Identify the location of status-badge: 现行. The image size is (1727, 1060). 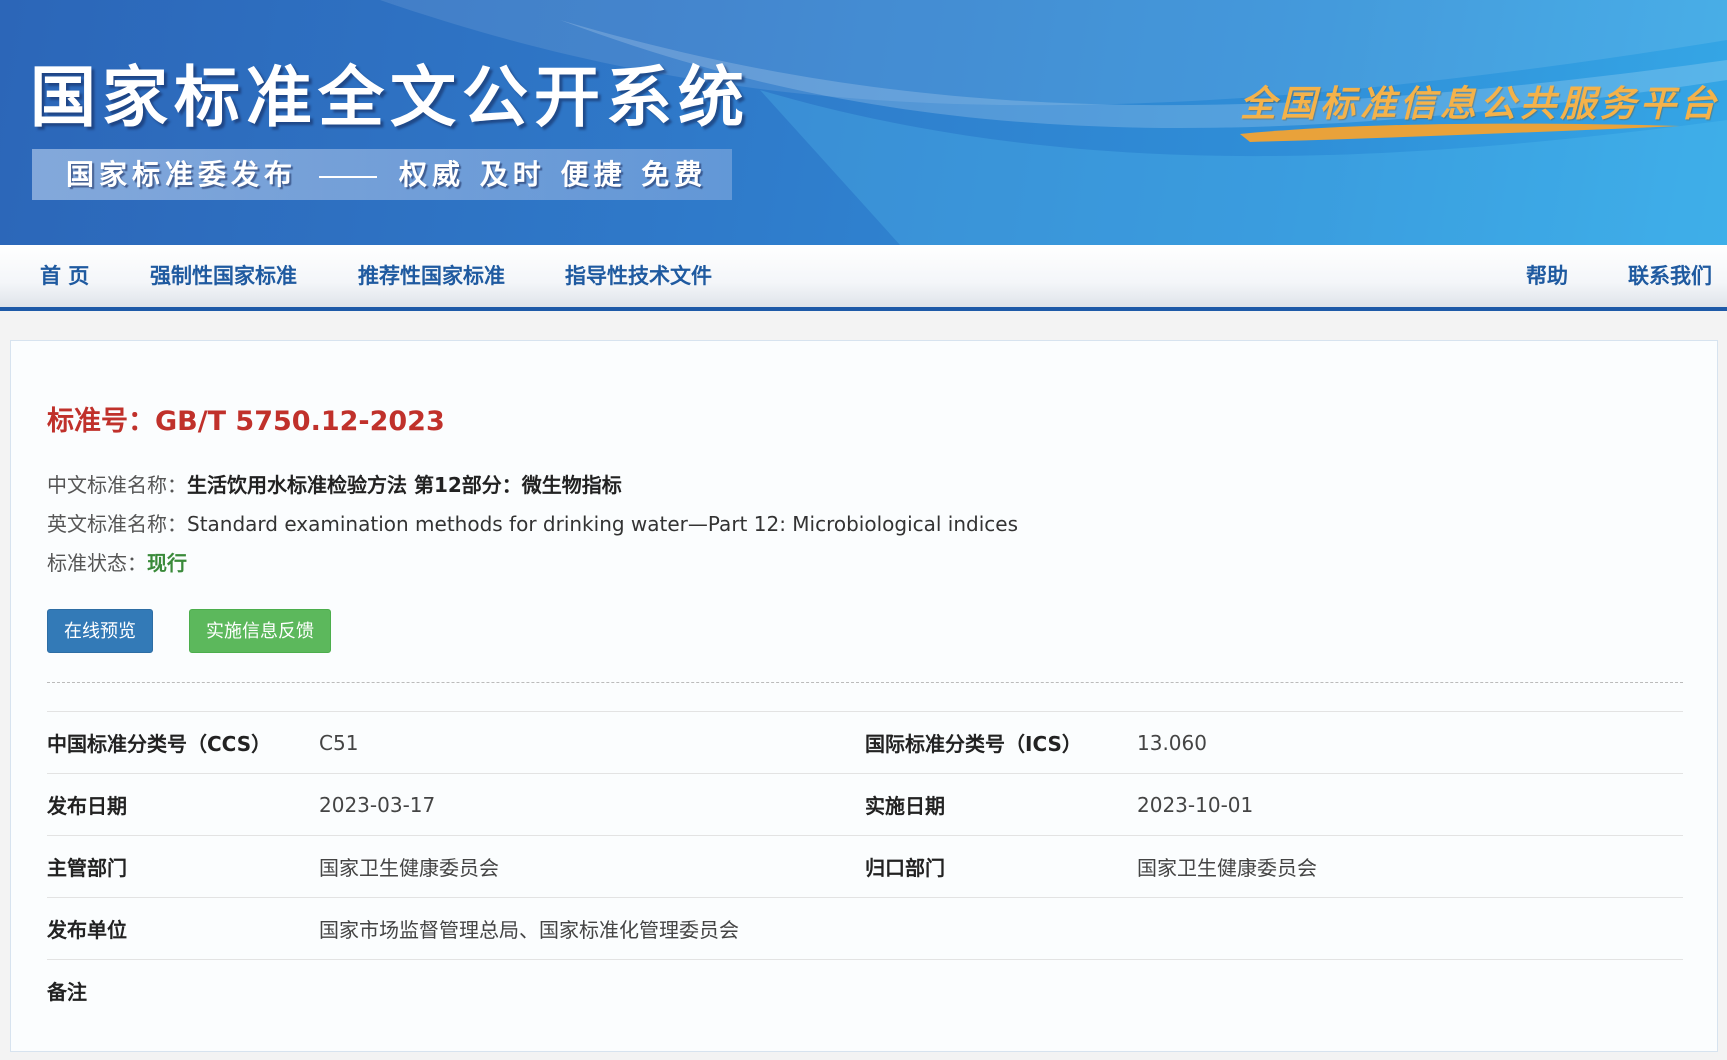
(167, 563).